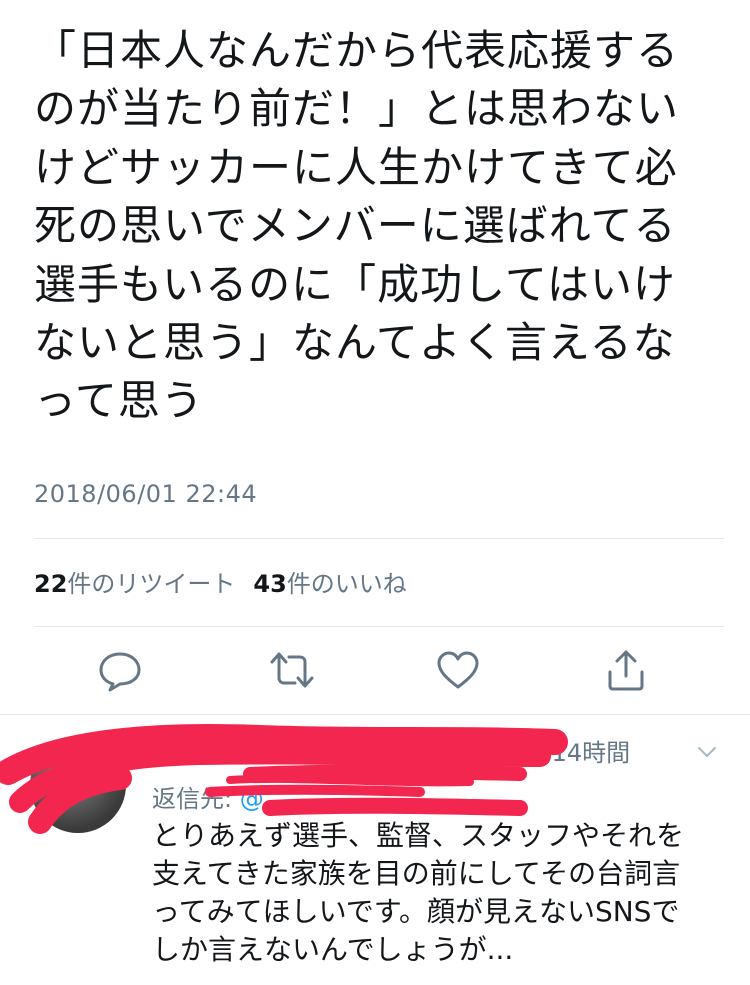  What do you see at coordinates (416, 911) in the screenshot?
I see `reply-text-line: ってみてほしいです。顔が見えないSNSで` at bounding box center [416, 911].